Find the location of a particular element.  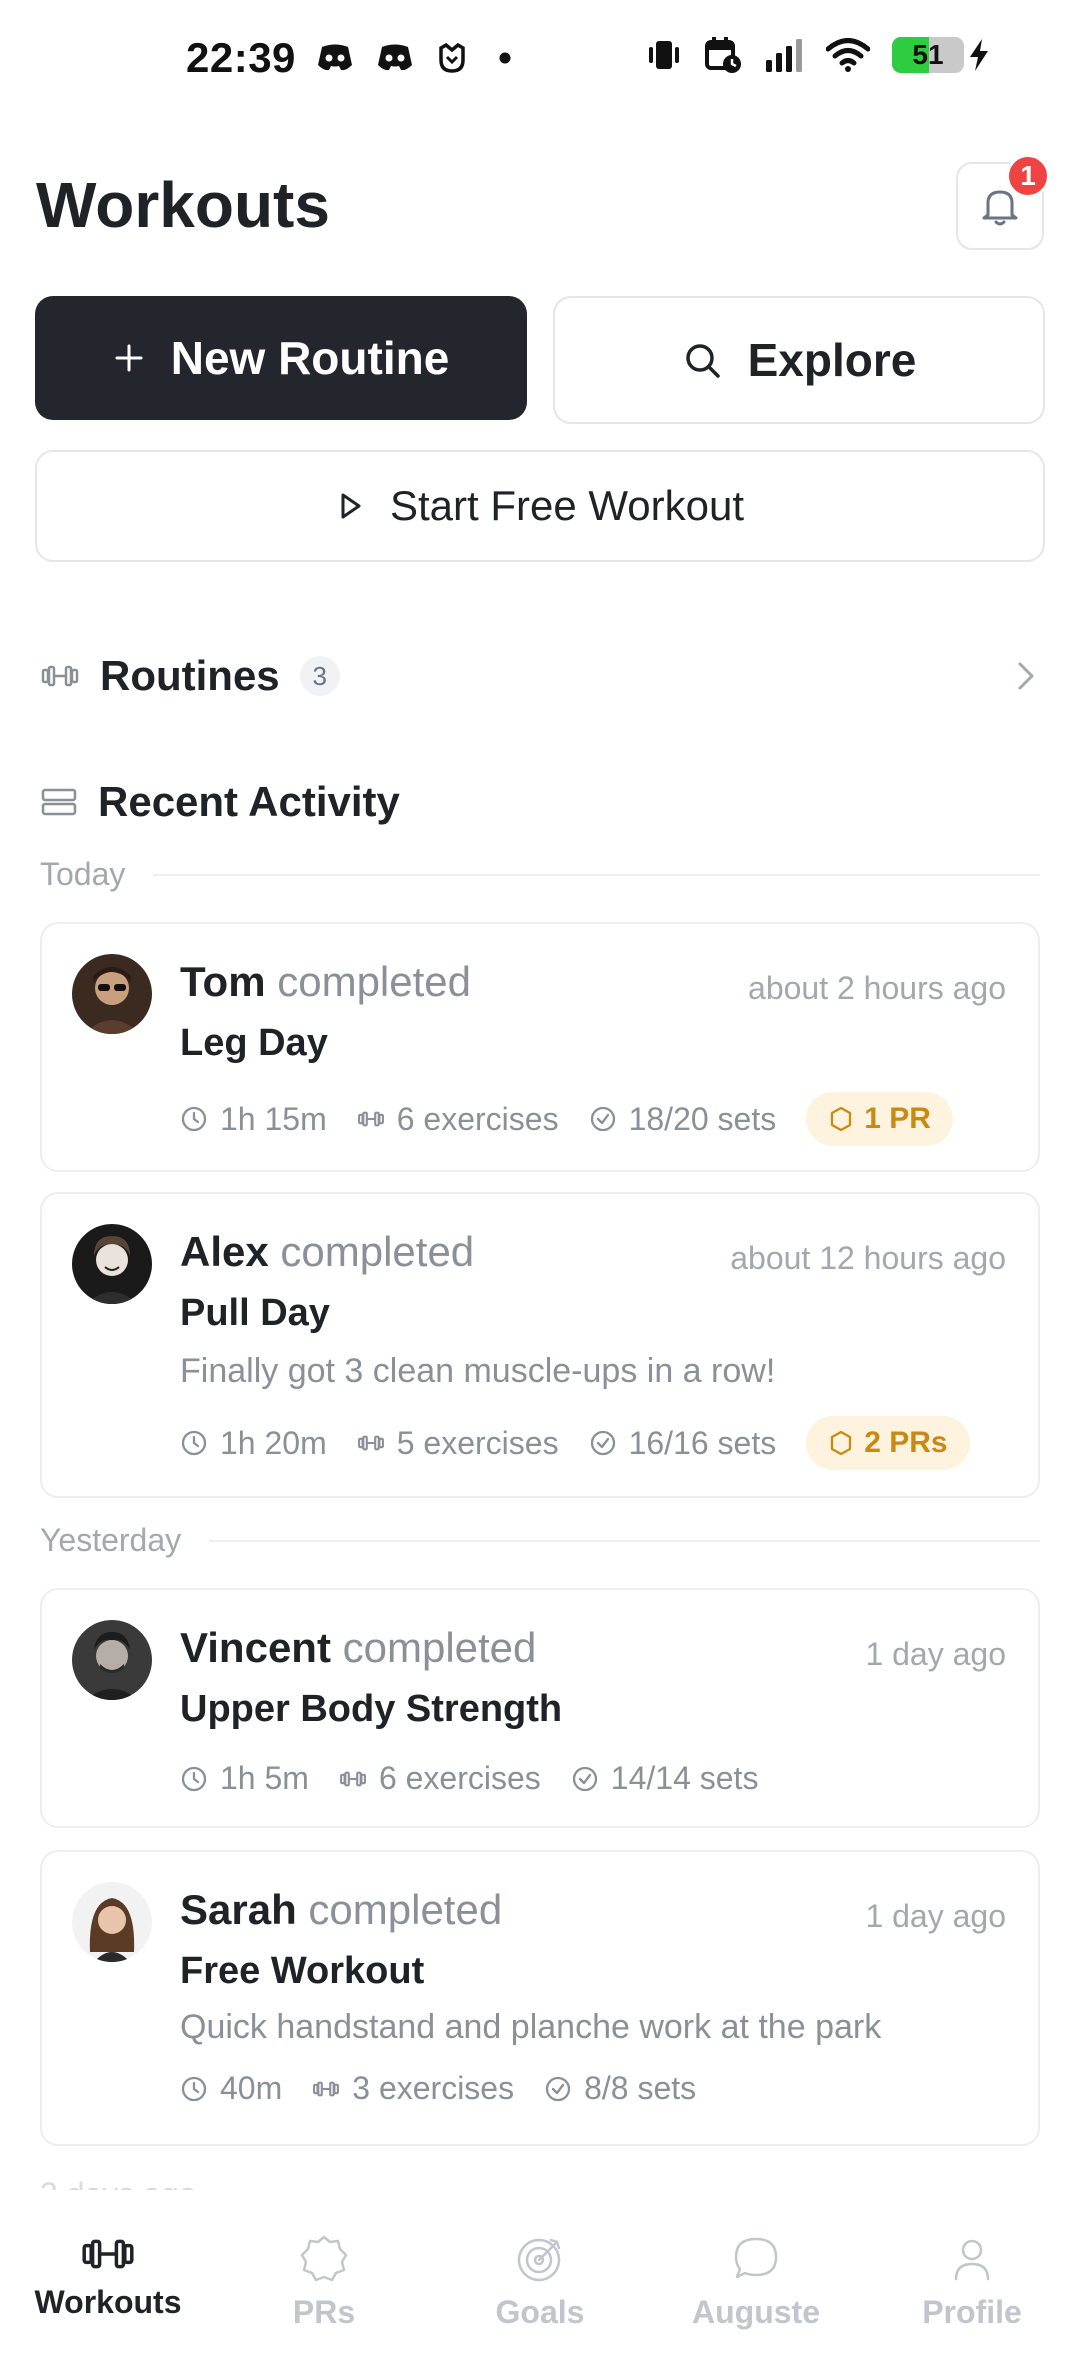

new-routine-label: New Routine is located at coordinates (310, 358).